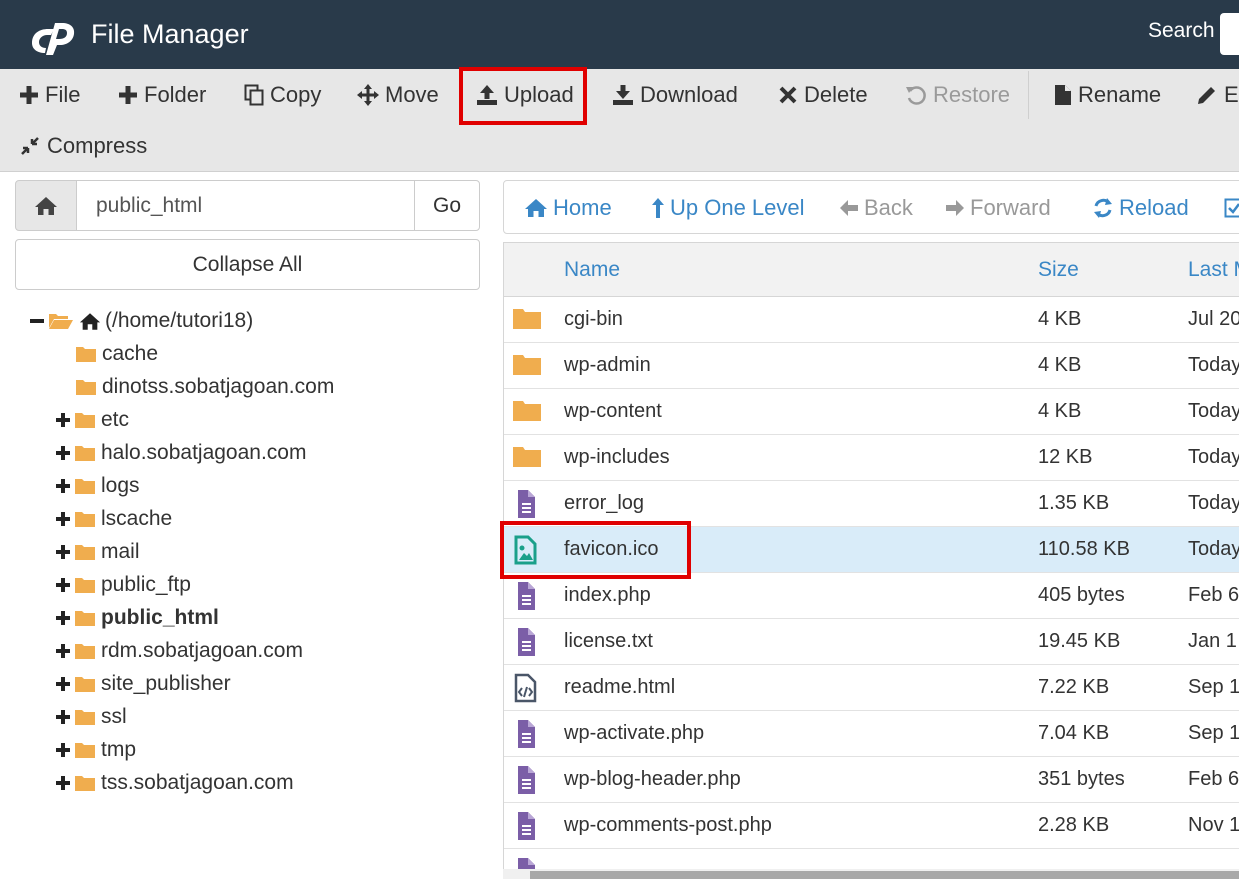 The width and height of the screenshot is (1239, 879). Describe the element at coordinates (98, 486) in the screenshot. I see `tree-item-logs: logs` at that location.